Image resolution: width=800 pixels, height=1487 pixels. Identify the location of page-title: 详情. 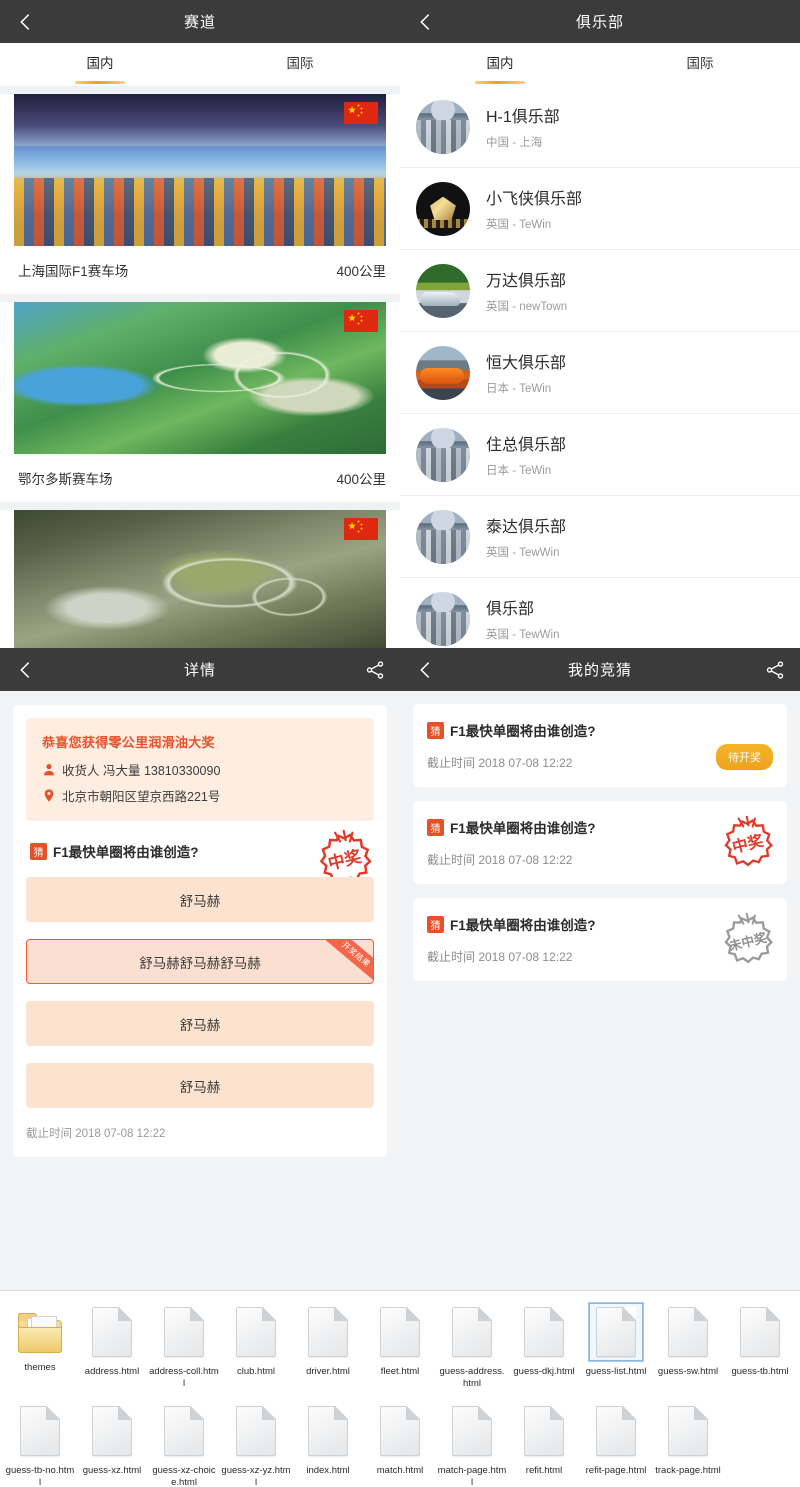
(199, 670).